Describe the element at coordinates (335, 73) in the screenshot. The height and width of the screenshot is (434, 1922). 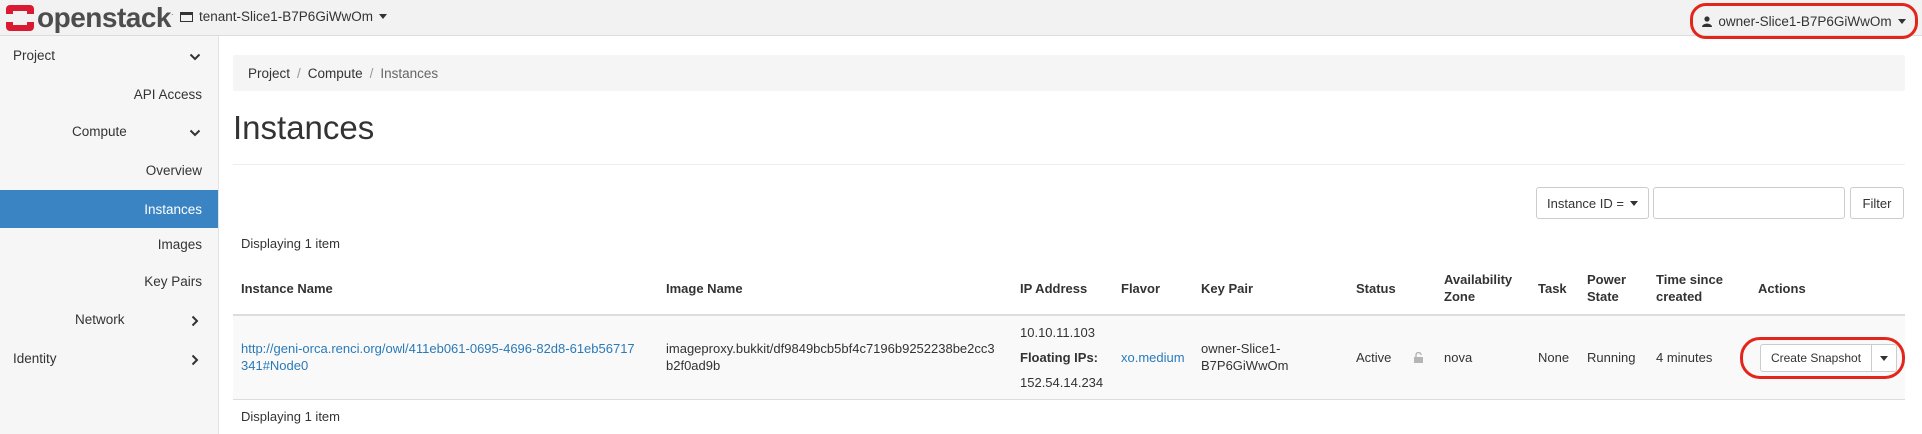
I see `breadcrumb-compute: Compute` at that location.